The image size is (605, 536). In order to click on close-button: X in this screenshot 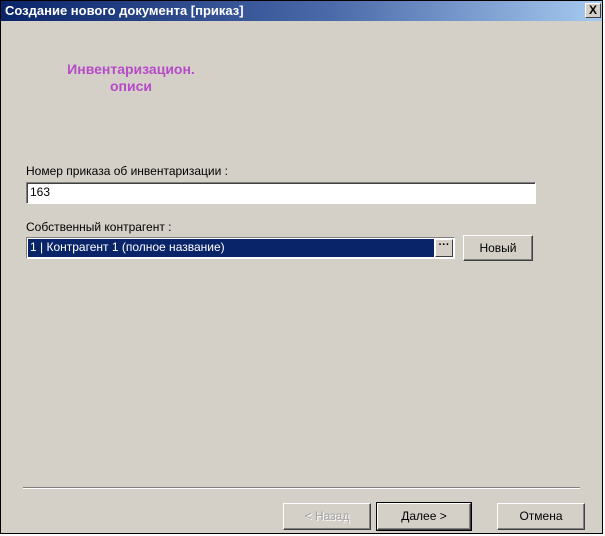, I will do `click(593, 10)`.